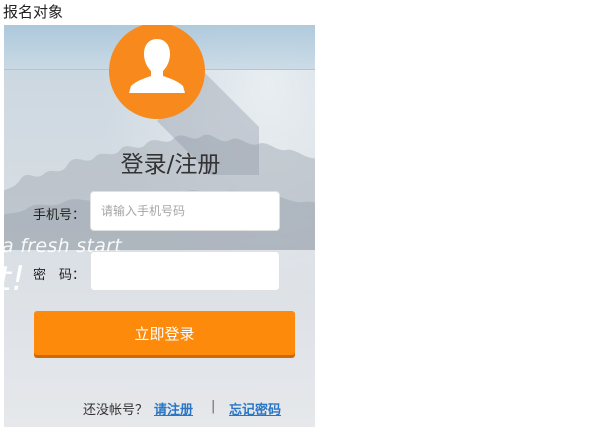 The height and width of the screenshot is (427, 605). Describe the element at coordinates (14, 279) in the screenshot. I see `background-overlay-glyph: t!` at that location.